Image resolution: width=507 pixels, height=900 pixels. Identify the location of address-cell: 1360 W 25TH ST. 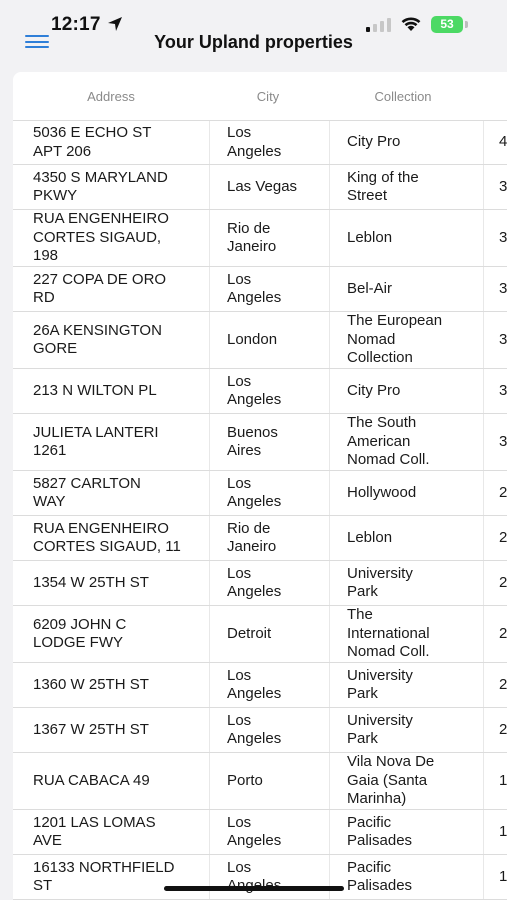
(91, 684).